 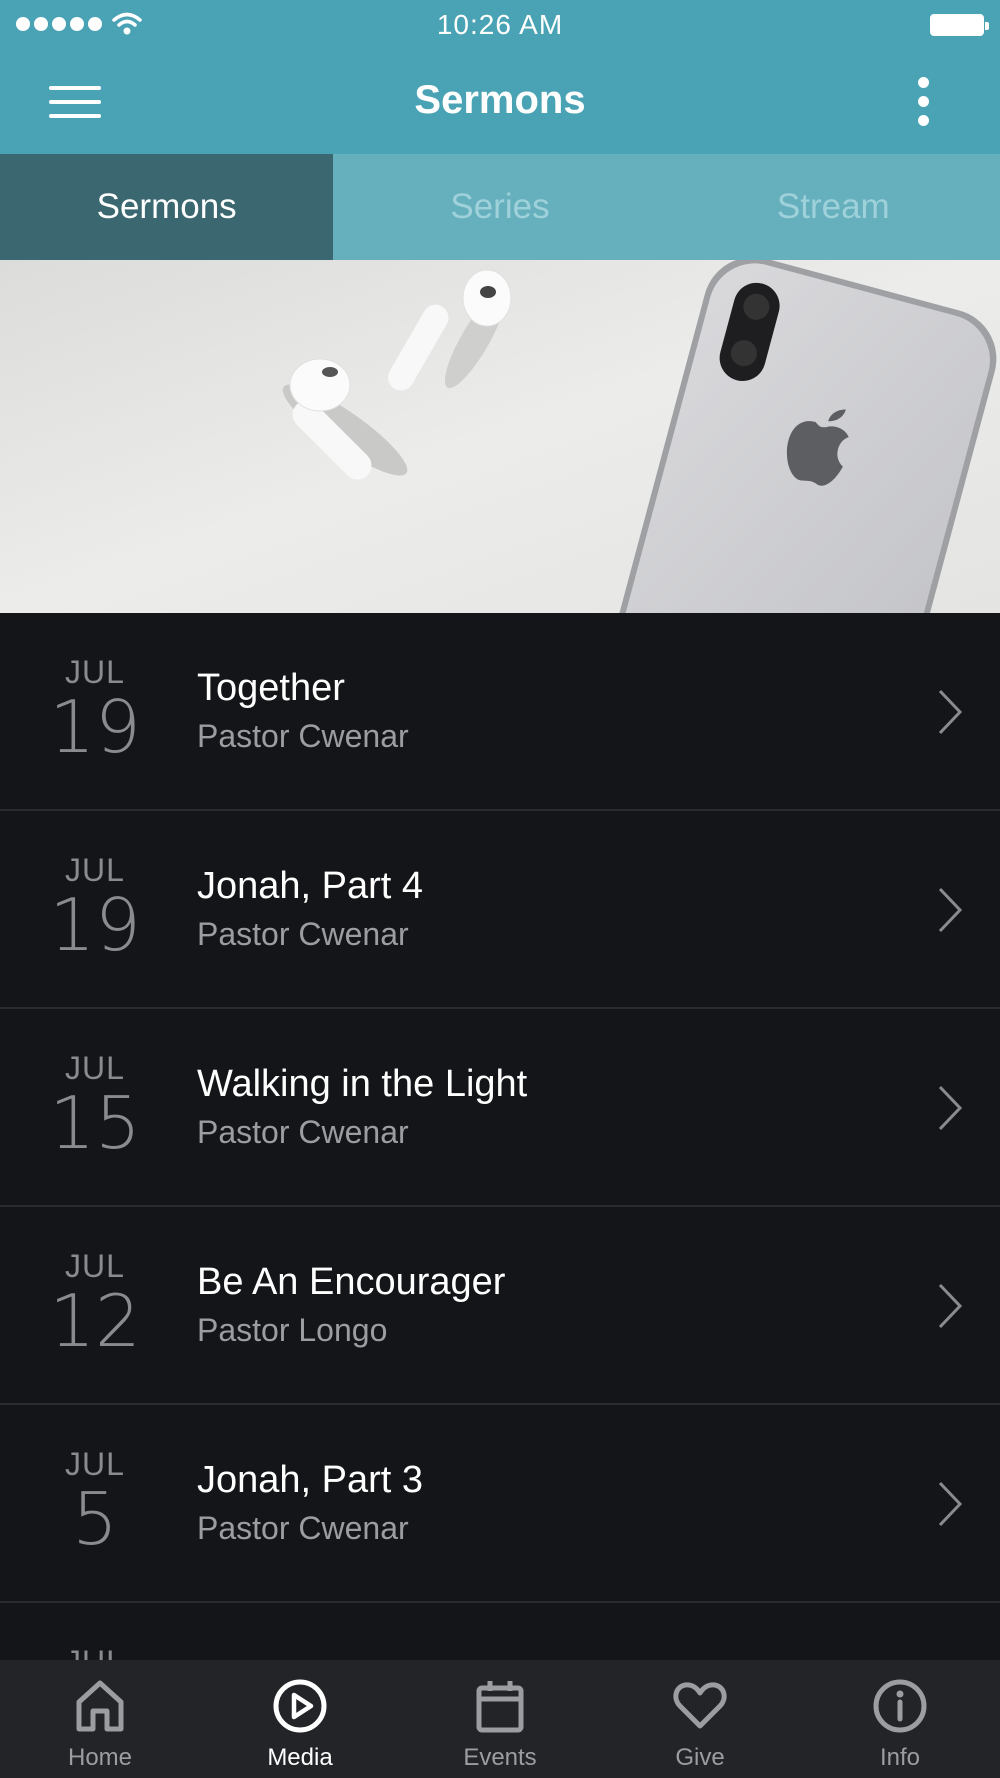 I want to click on list-item: JUL, so click(x=500, y=1631).